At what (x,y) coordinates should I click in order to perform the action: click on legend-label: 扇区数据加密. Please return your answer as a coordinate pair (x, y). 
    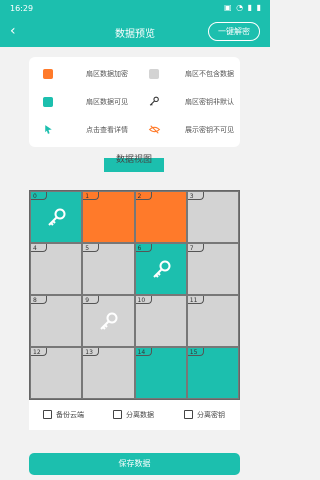
    Looking at the image, I should click on (107, 74).